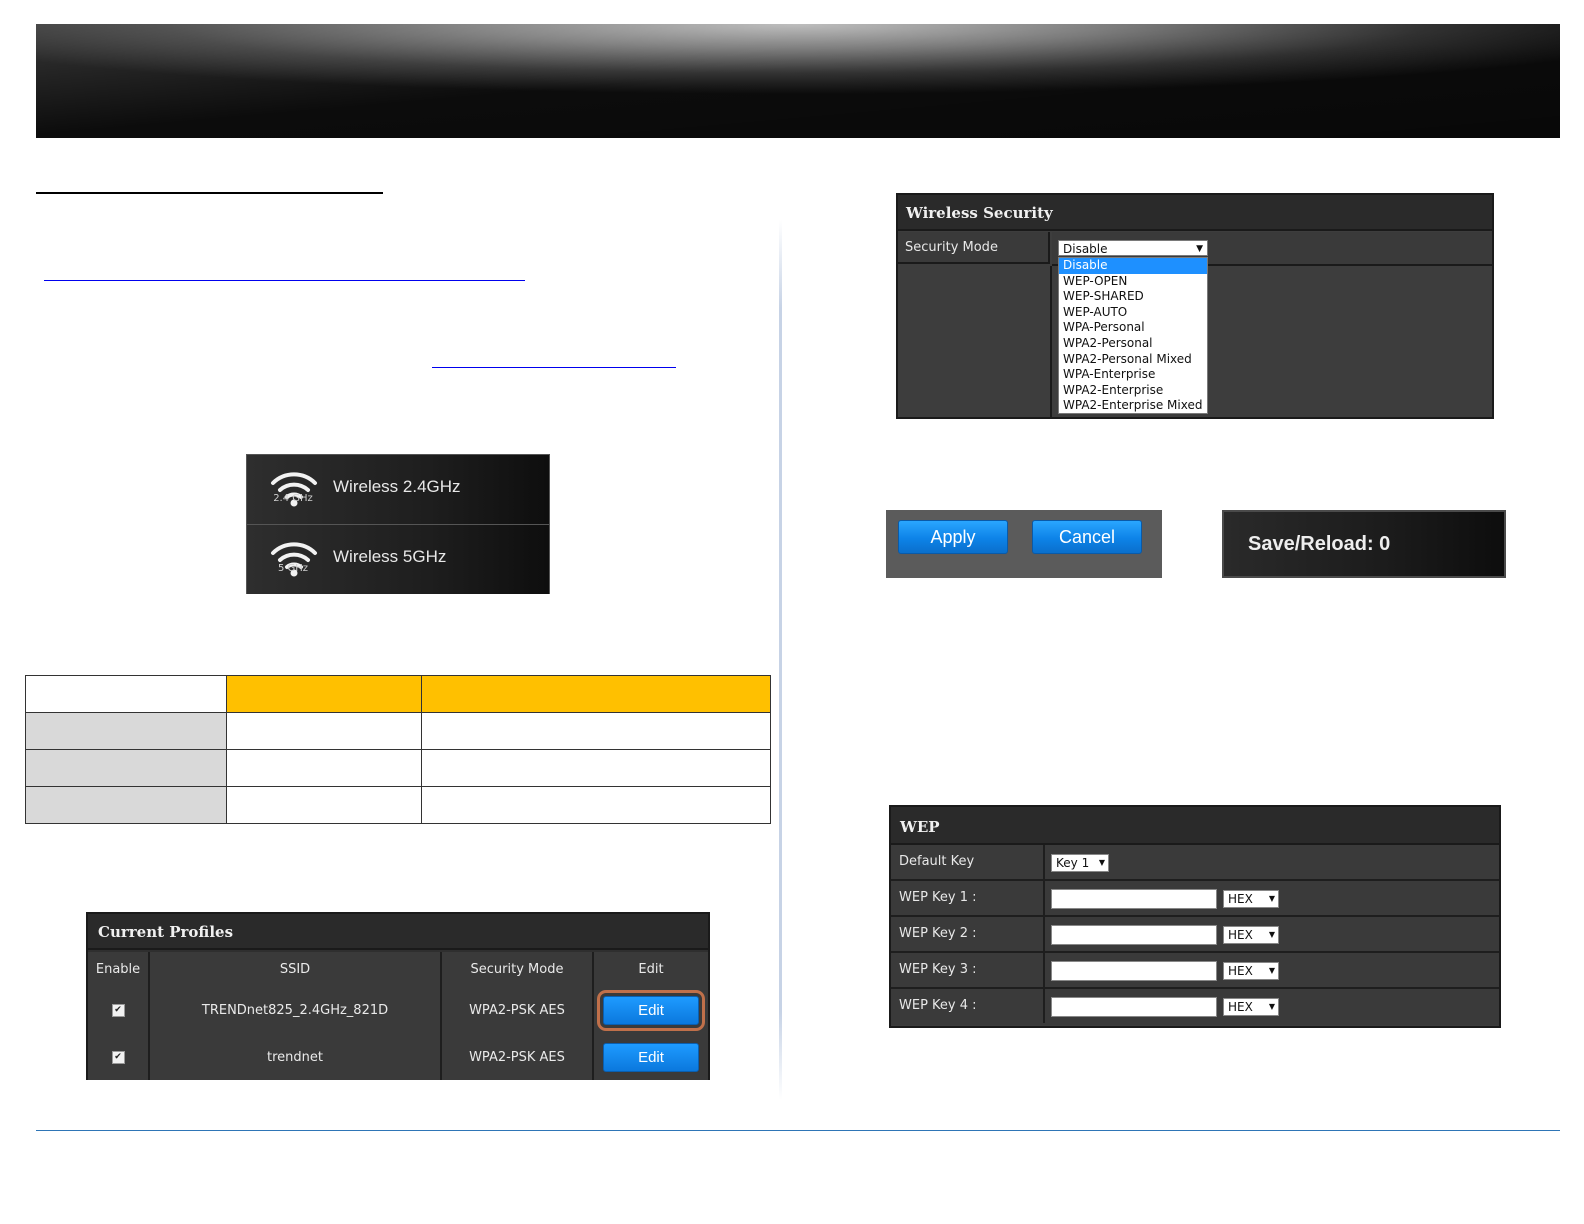 This screenshot has width=1584, height=1224. I want to click on wep-key-4-format-select: HEX ▼, so click(1251, 1007).